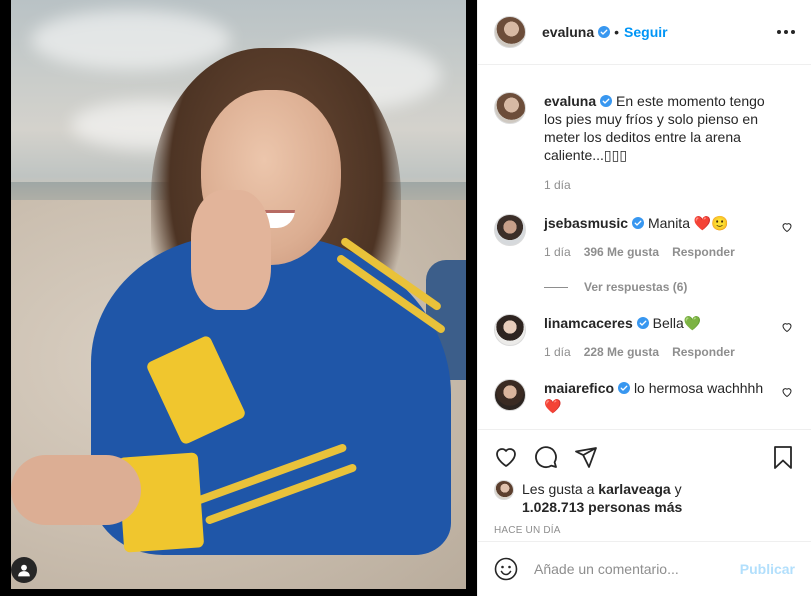 Image resolution: width=811 pixels, height=596 pixels. Describe the element at coordinates (231, 250) in the screenshot. I see `hand` at that location.